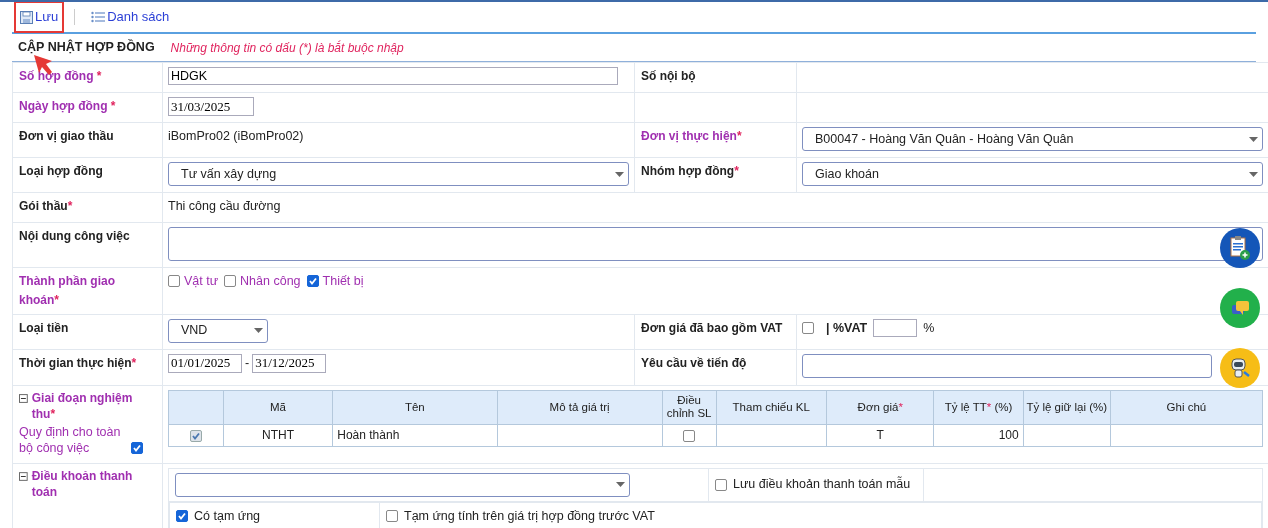 The height and width of the screenshot is (528, 1268). Describe the element at coordinates (74, 236) in the screenshot. I see `field-label: Nội dung công việc` at that location.